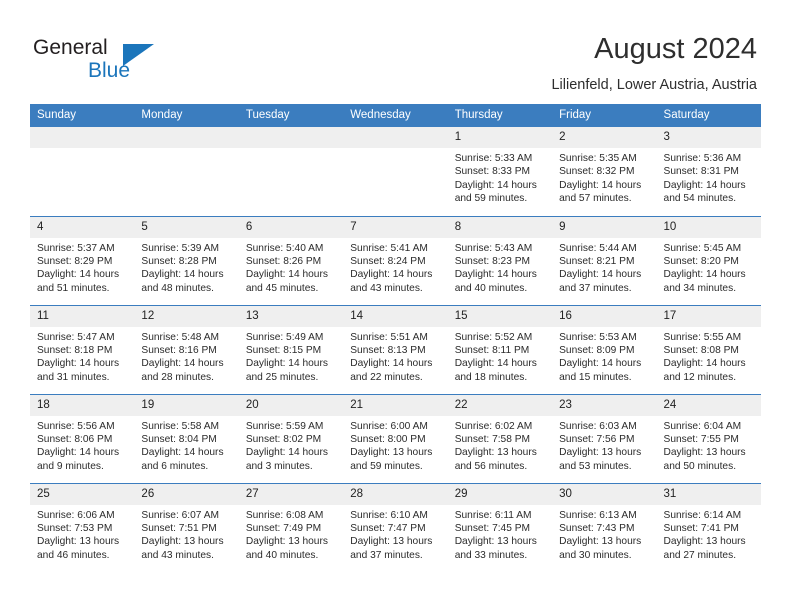 Image resolution: width=792 pixels, height=612 pixels. Describe the element at coordinates (395, 316) in the screenshot. I see `day-number: 14` at that location.